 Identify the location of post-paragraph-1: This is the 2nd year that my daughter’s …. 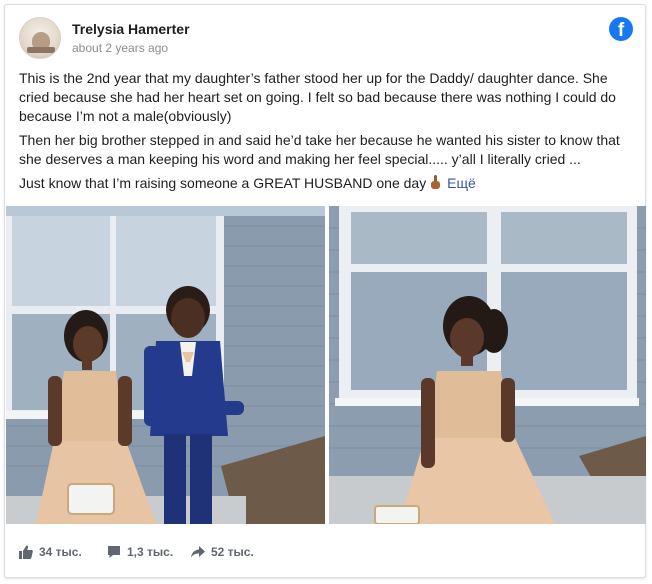
(317, 97).